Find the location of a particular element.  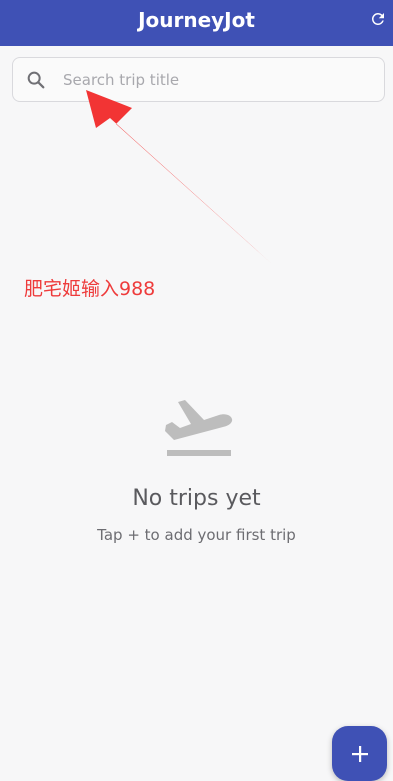

app-bar: JourneyJot is located at coordinates (196, 23).